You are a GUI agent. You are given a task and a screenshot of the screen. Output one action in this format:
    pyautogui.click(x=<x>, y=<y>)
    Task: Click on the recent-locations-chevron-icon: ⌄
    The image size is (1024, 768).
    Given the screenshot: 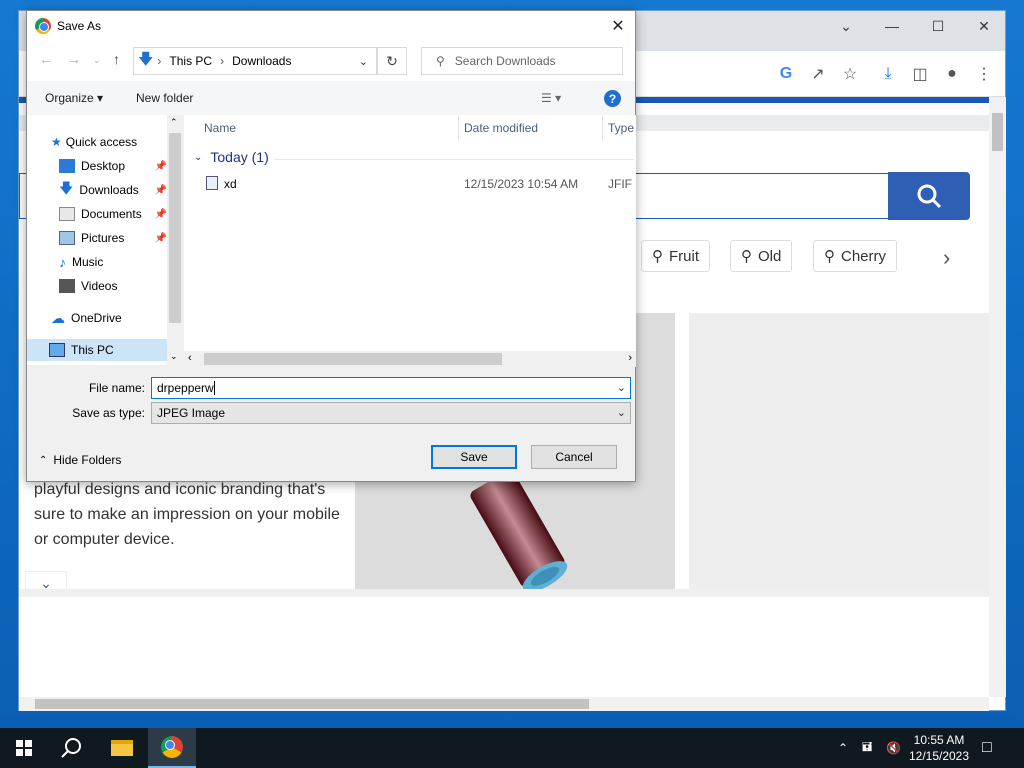 What is the action you would take?
    pyautogui.click(x=97, y=60)
    